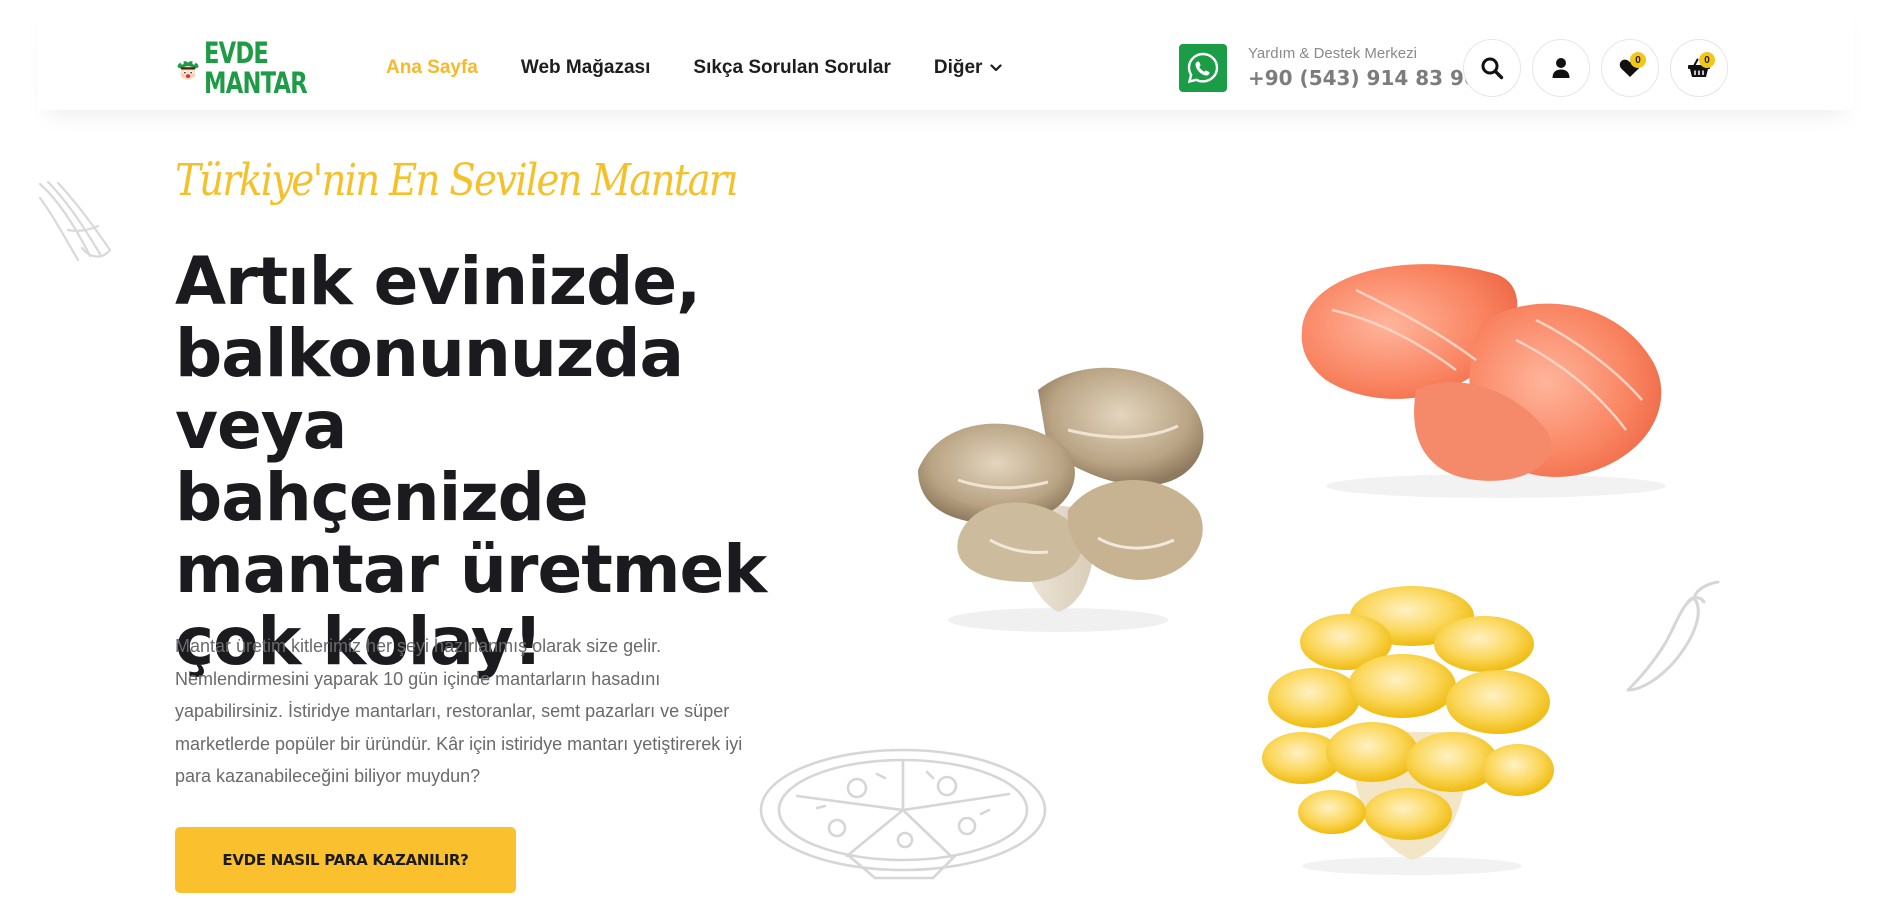  What do you see at coordinates (1363, 78) in the screenshot?
I see `support-phone: +90 (543) 914 83 90` at bounding box center [1363, 78].